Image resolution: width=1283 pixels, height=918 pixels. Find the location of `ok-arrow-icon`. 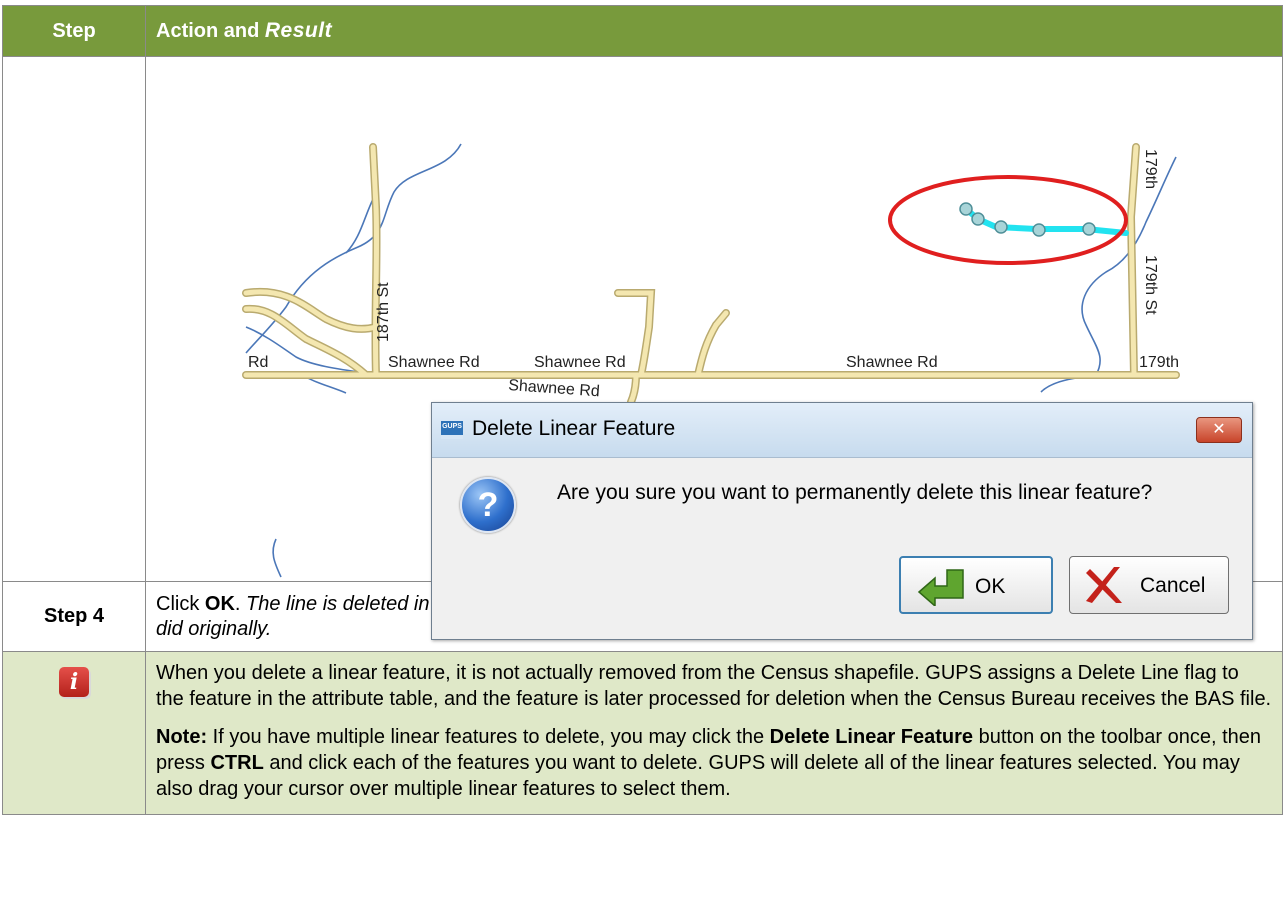

ok-arrow-icon is located at coordinates (940, 587).